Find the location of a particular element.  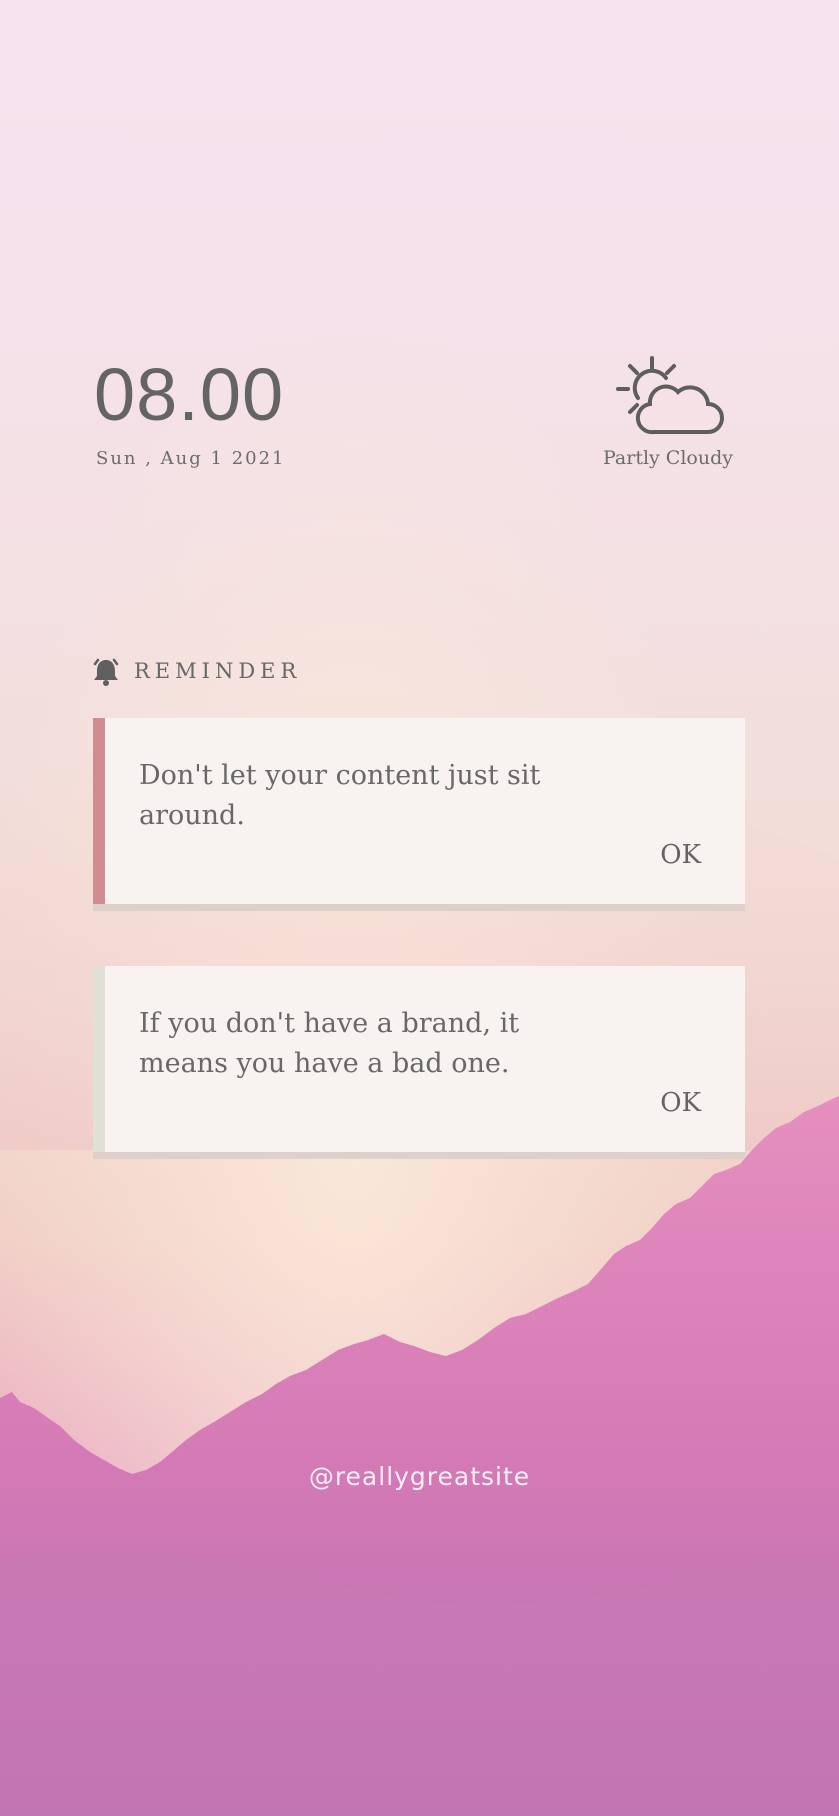

bell-icon is located at coordinates (106, 672).